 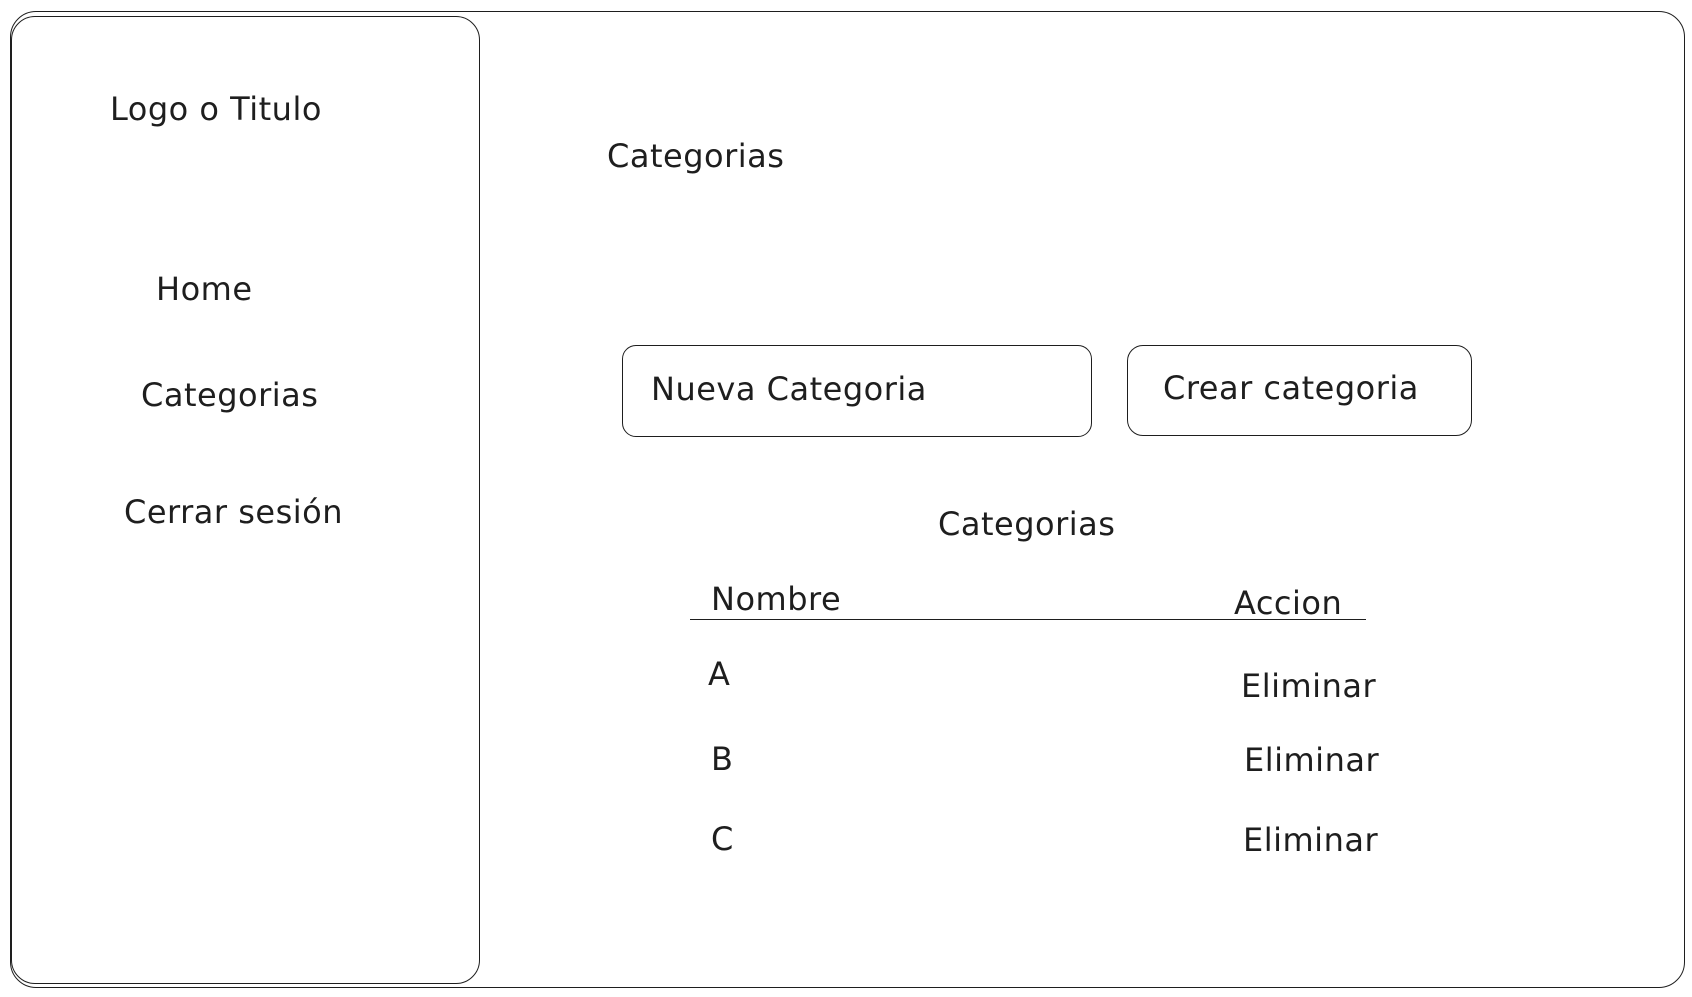 What do you see at coordinates (229, 395) in the screenshot?
I see `sidebar-item-categorias: Categorias` at bounding box center [229, 395].